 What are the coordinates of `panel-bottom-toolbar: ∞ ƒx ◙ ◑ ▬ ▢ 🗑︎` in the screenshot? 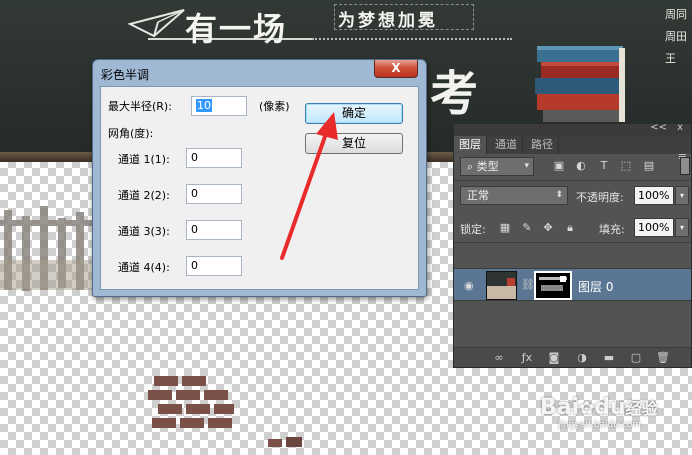 It's located at (572, 357).